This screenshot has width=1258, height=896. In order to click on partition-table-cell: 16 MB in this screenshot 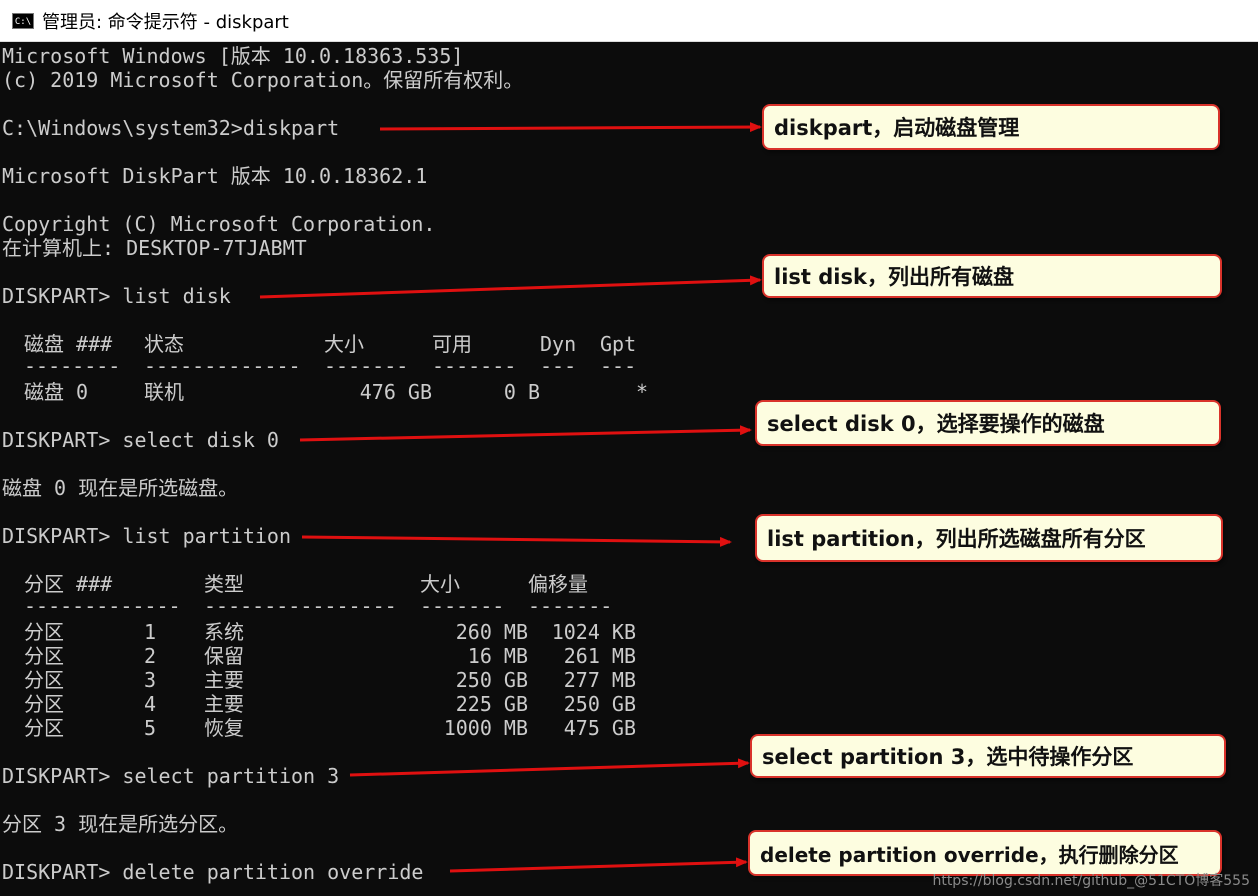, I will do `click(497, 656)`.